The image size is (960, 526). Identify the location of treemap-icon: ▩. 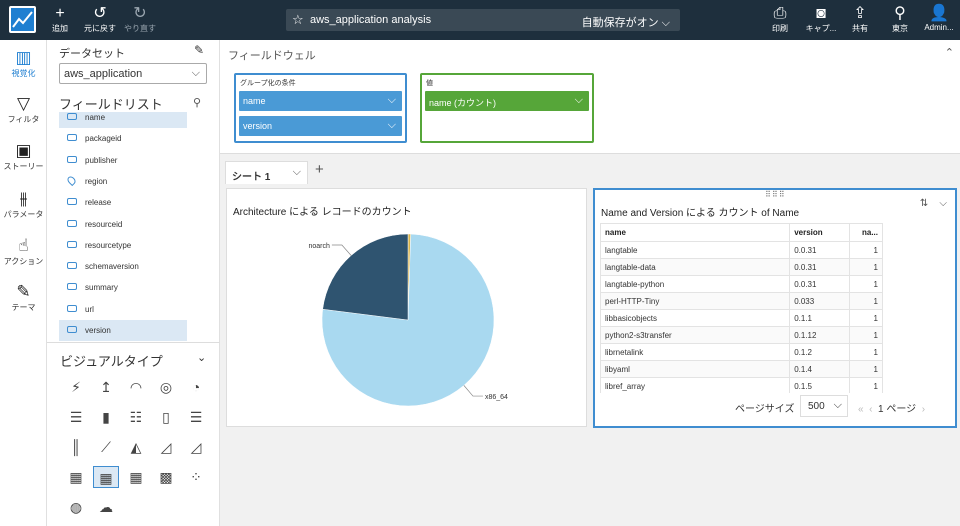
(166, 477).